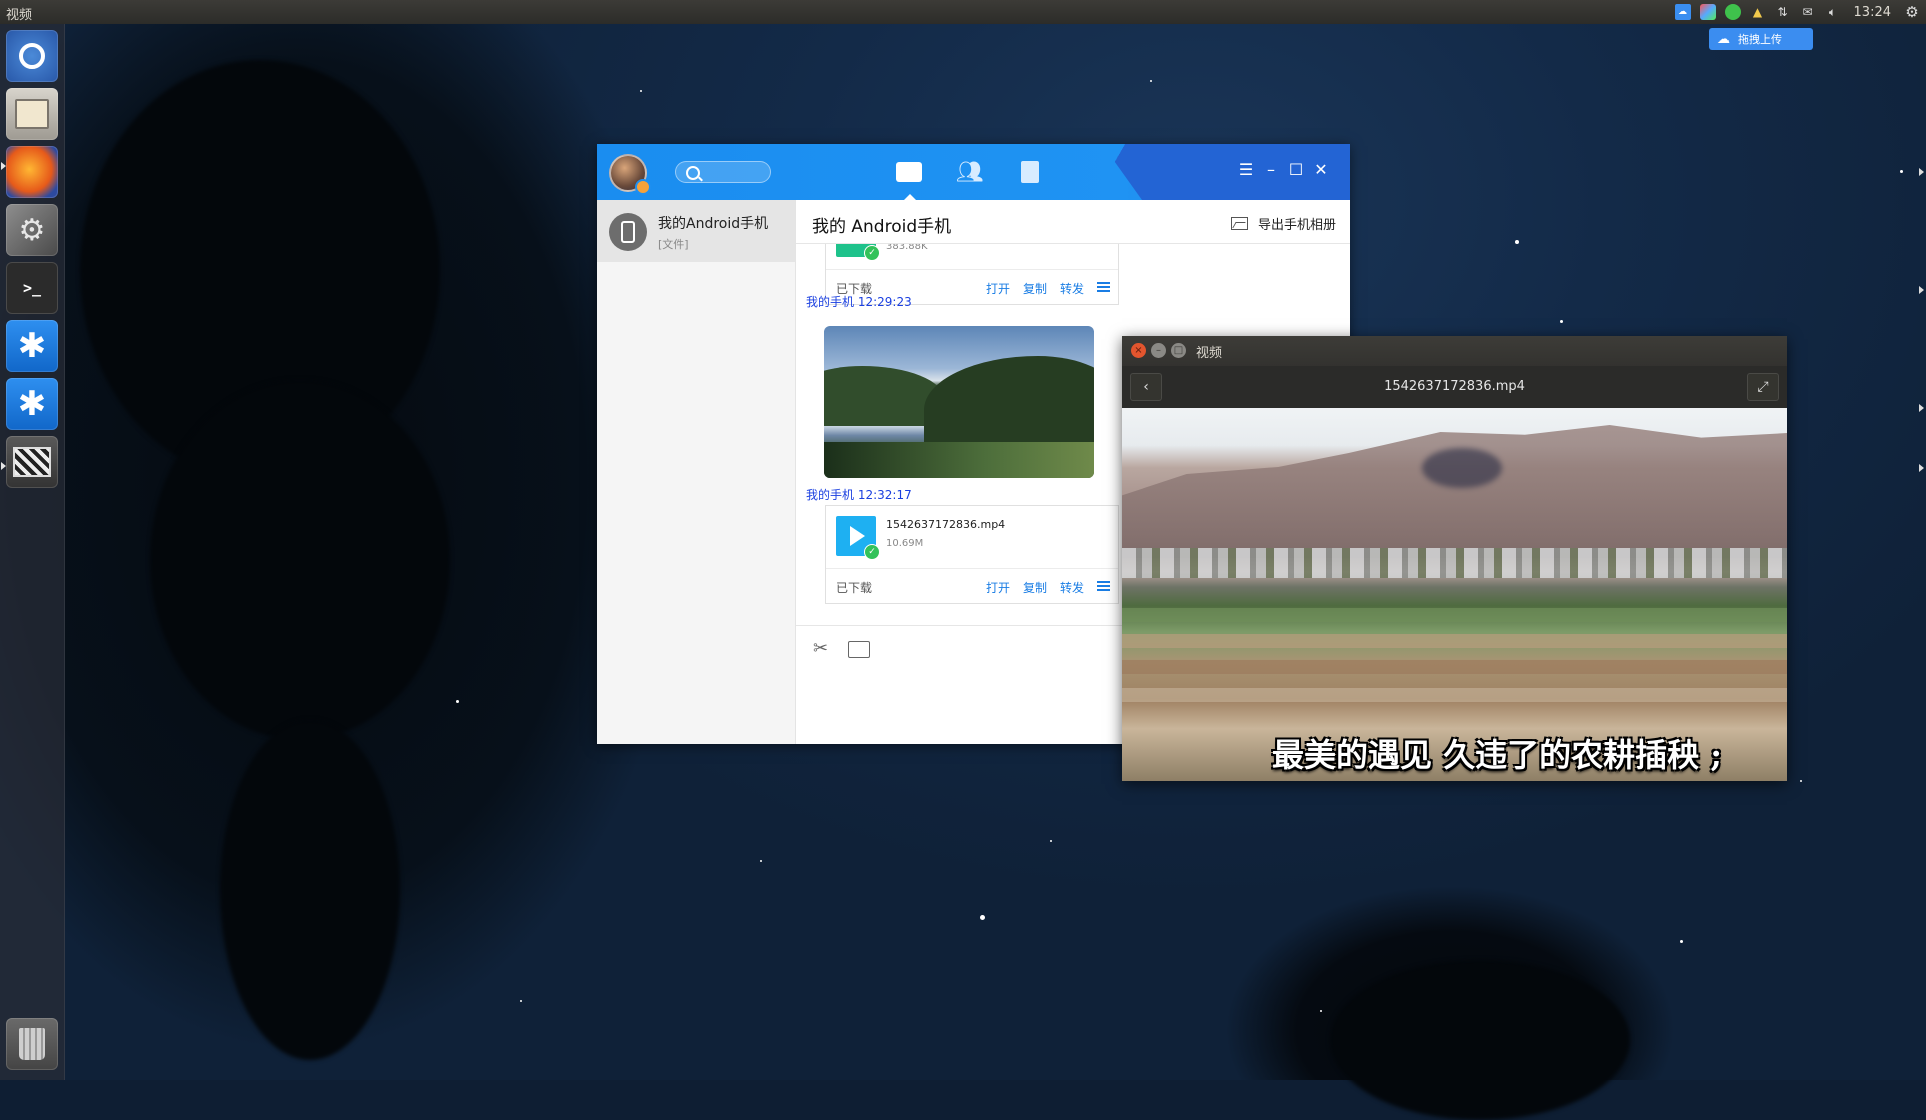 This screenshot has height=1120, width=1926. What do you see at coordinates (945, 524) in the screenshot?
I see `file-name: 1542637172836.mp4` at bounding box center [945, 524].